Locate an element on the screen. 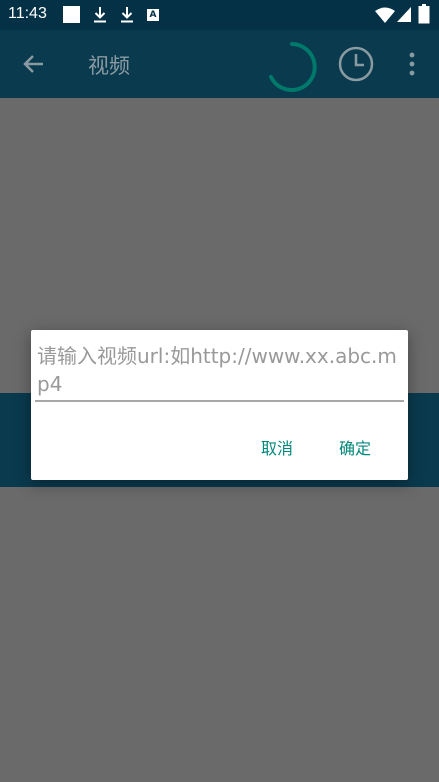  status-bar: 11:43 A is located at coordinates (219, 15).